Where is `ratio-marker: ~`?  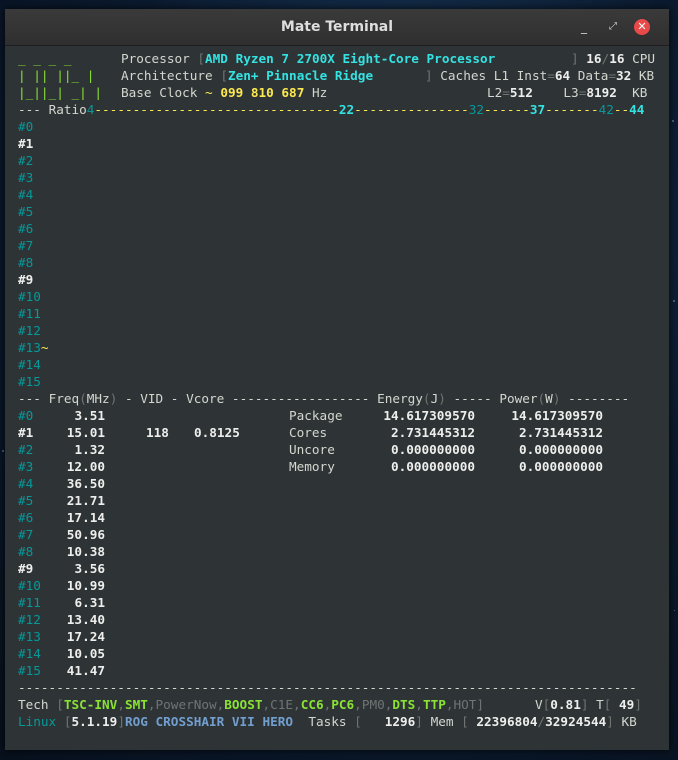 ratio-marker: ~ is located at coordinates (44, 347).